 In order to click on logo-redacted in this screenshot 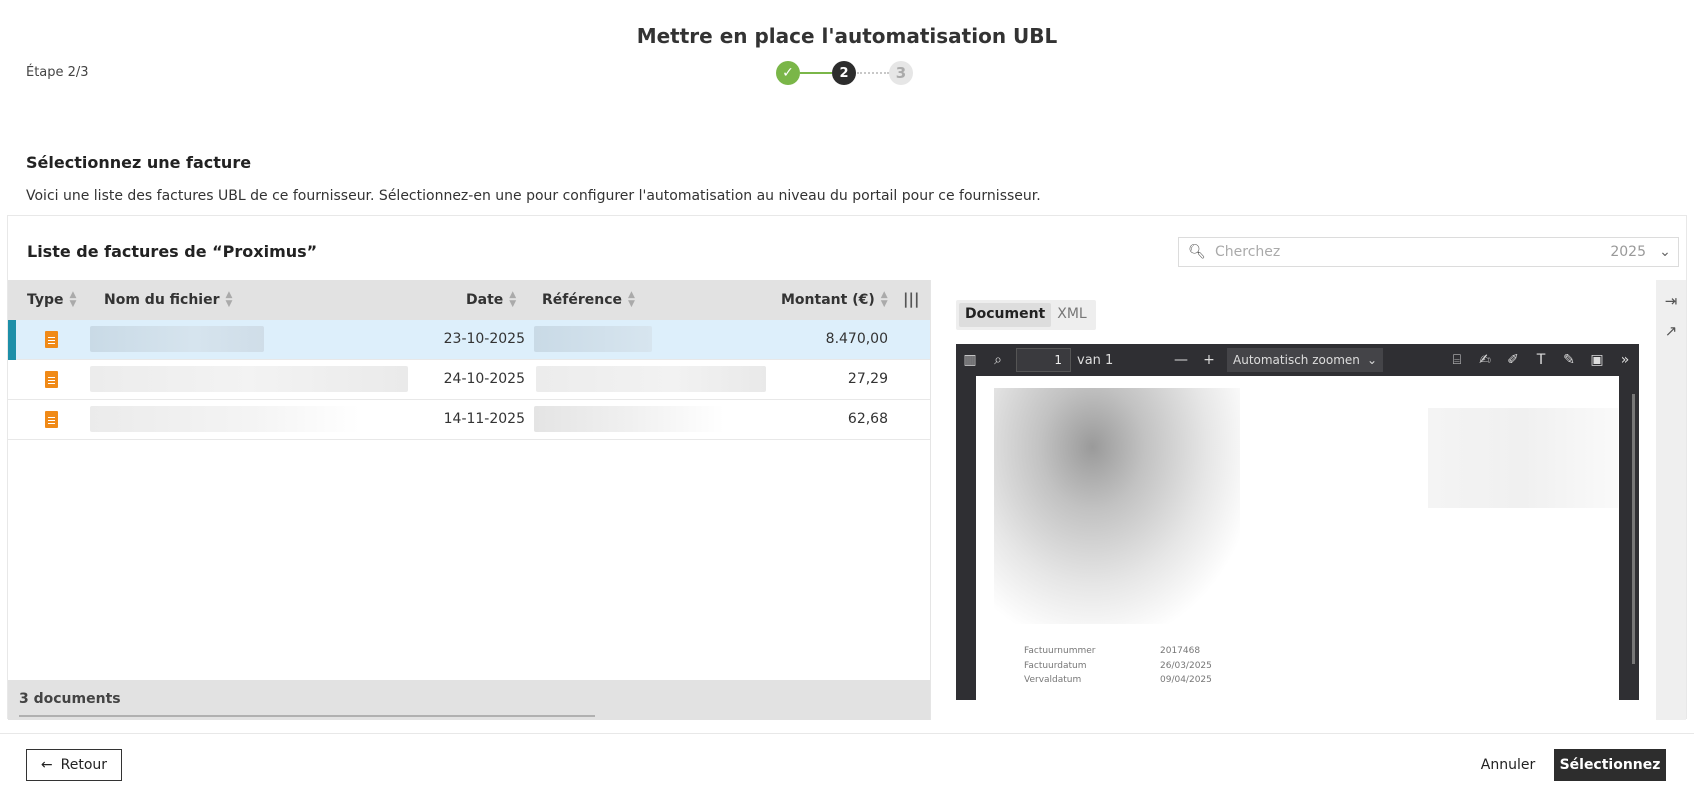, I will do `click(1117, 506)`.